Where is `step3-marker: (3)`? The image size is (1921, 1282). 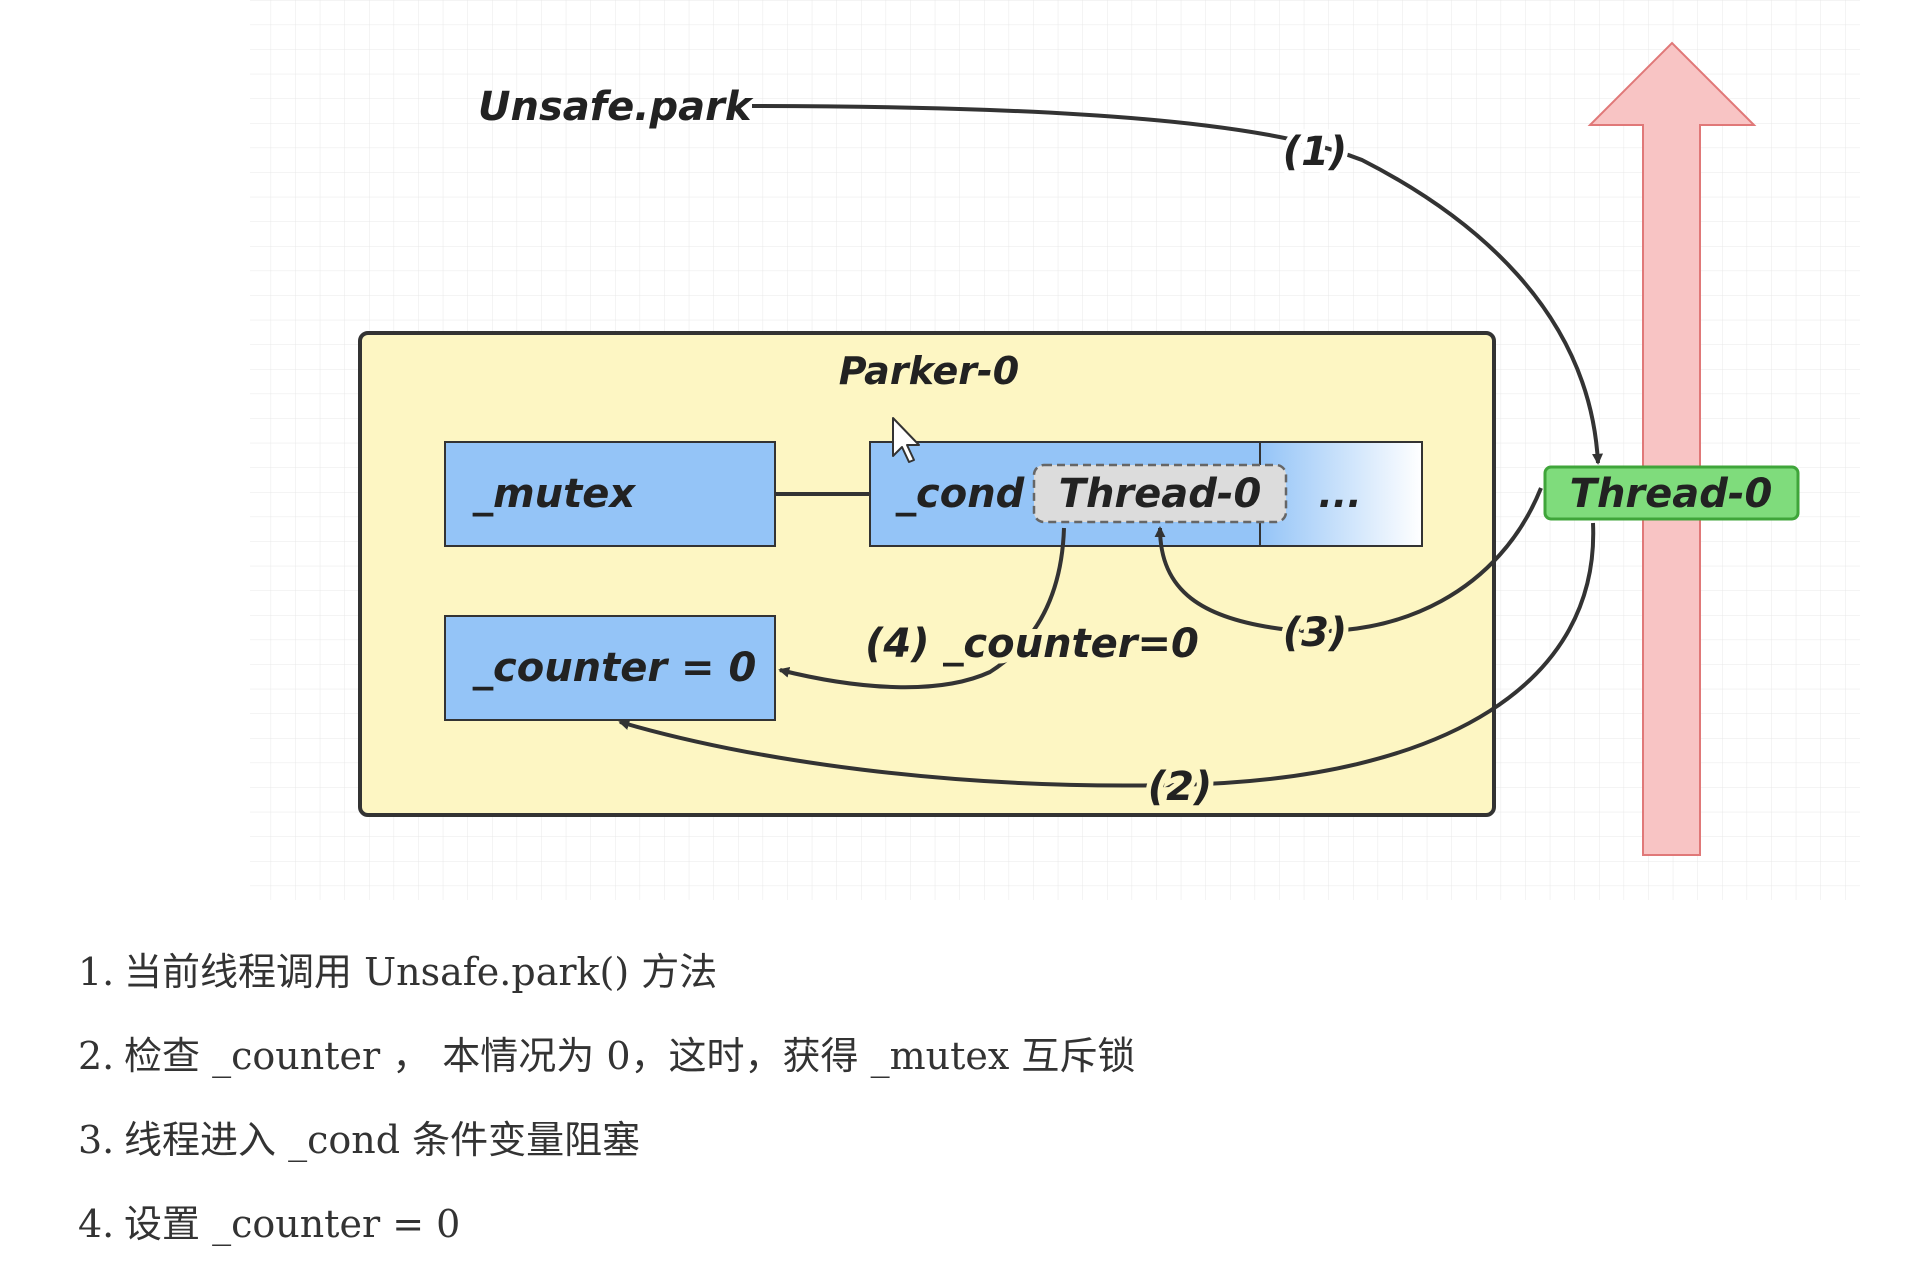 step3-marker: (3) is located at coordinates (1315, 633).